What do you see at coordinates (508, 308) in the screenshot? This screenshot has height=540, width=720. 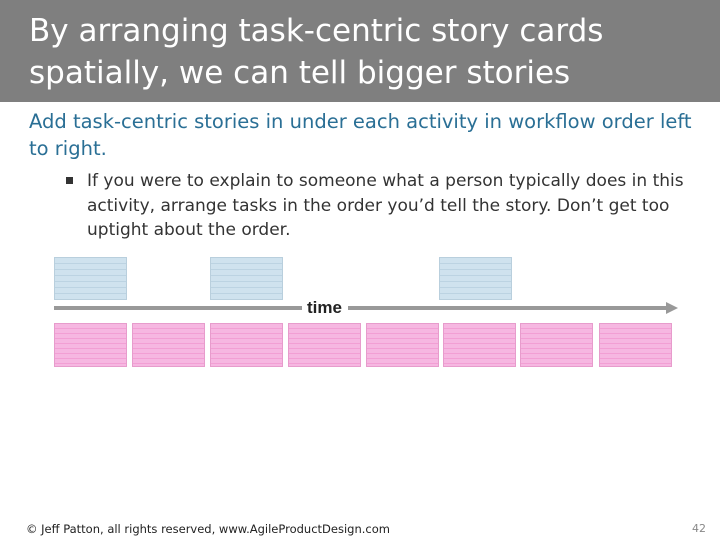 I see `timeline-line-right` at bounding box center [508, 308].